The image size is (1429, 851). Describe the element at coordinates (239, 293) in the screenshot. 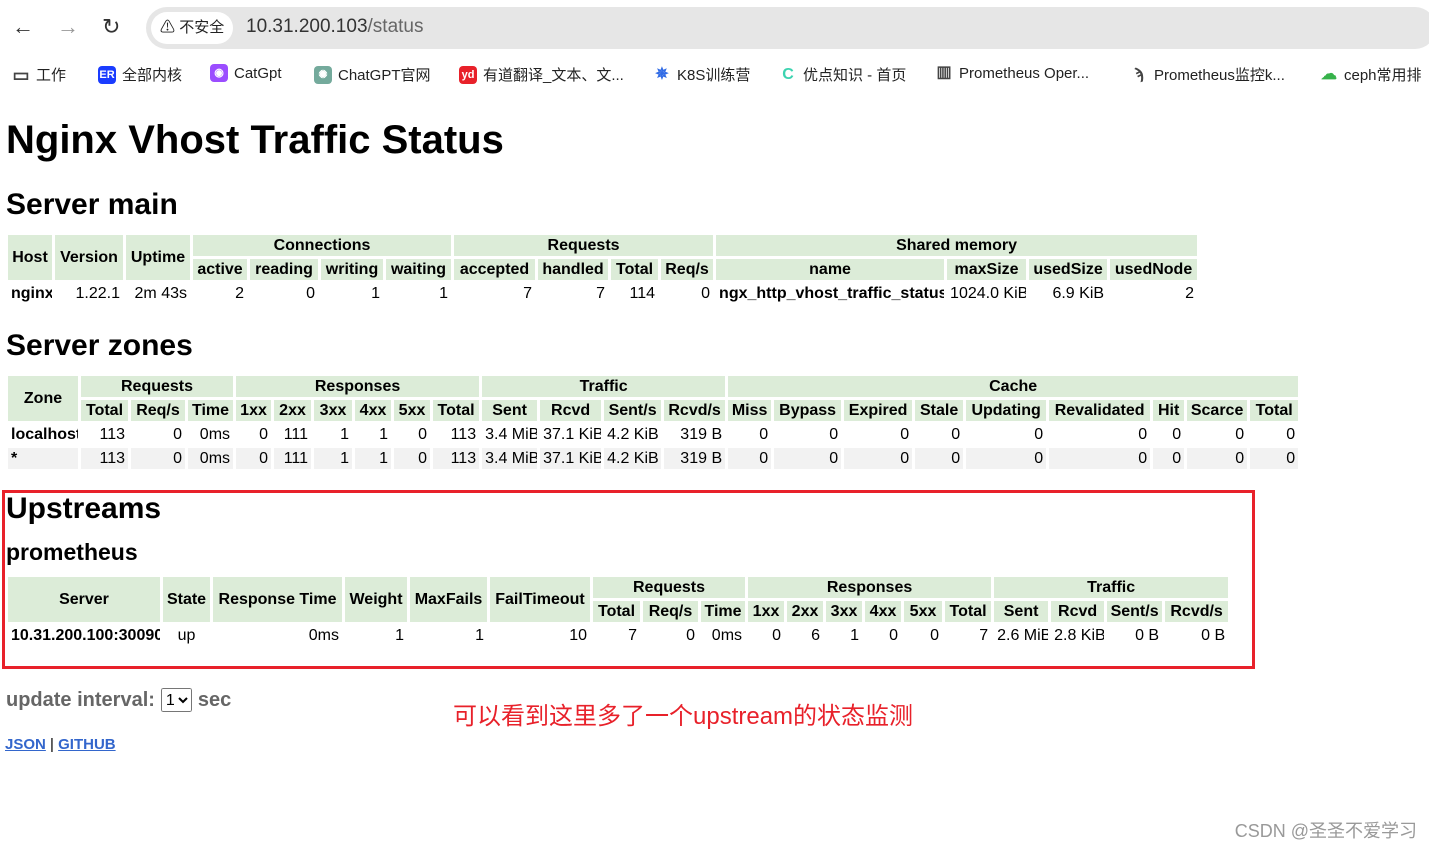

I see `table-cell: 2` at that location.